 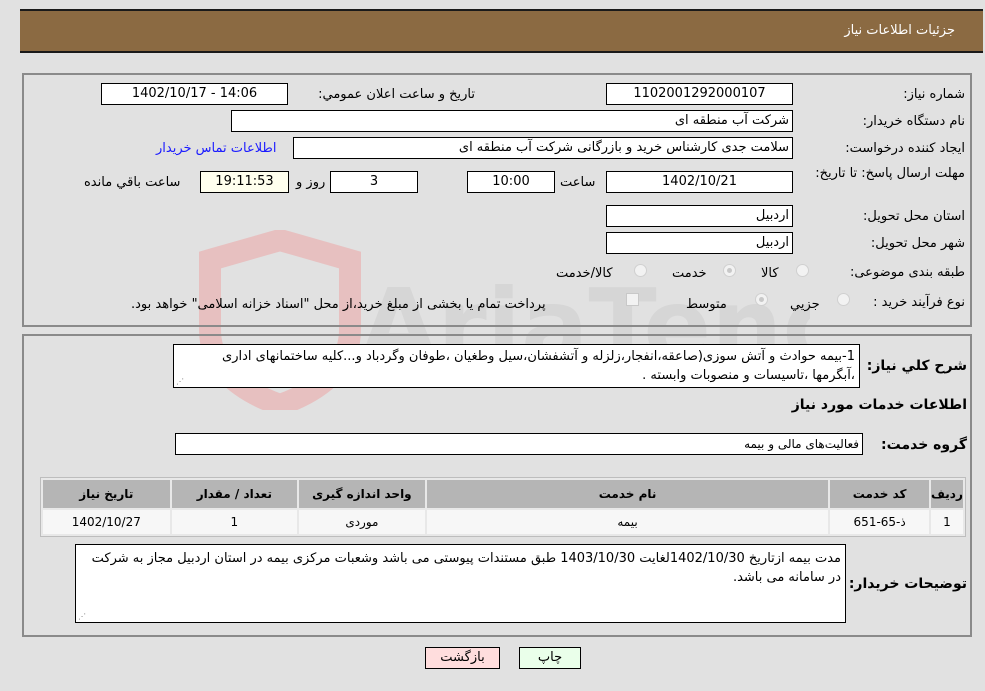 I want to click on cell-service-code: 651-65-ذ, so click(x=879, y=522).